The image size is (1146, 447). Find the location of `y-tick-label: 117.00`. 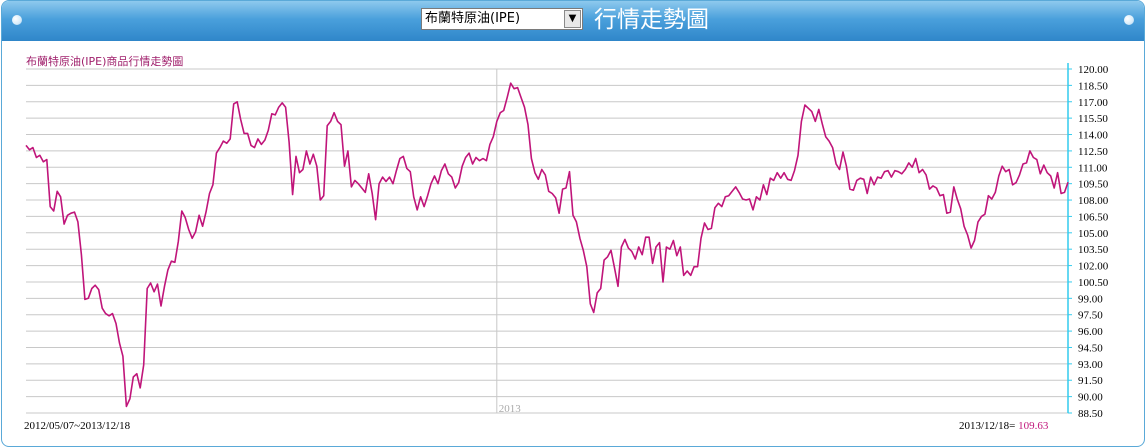

y-tick-label: 117.00 is located at coordinates (1093, 103).